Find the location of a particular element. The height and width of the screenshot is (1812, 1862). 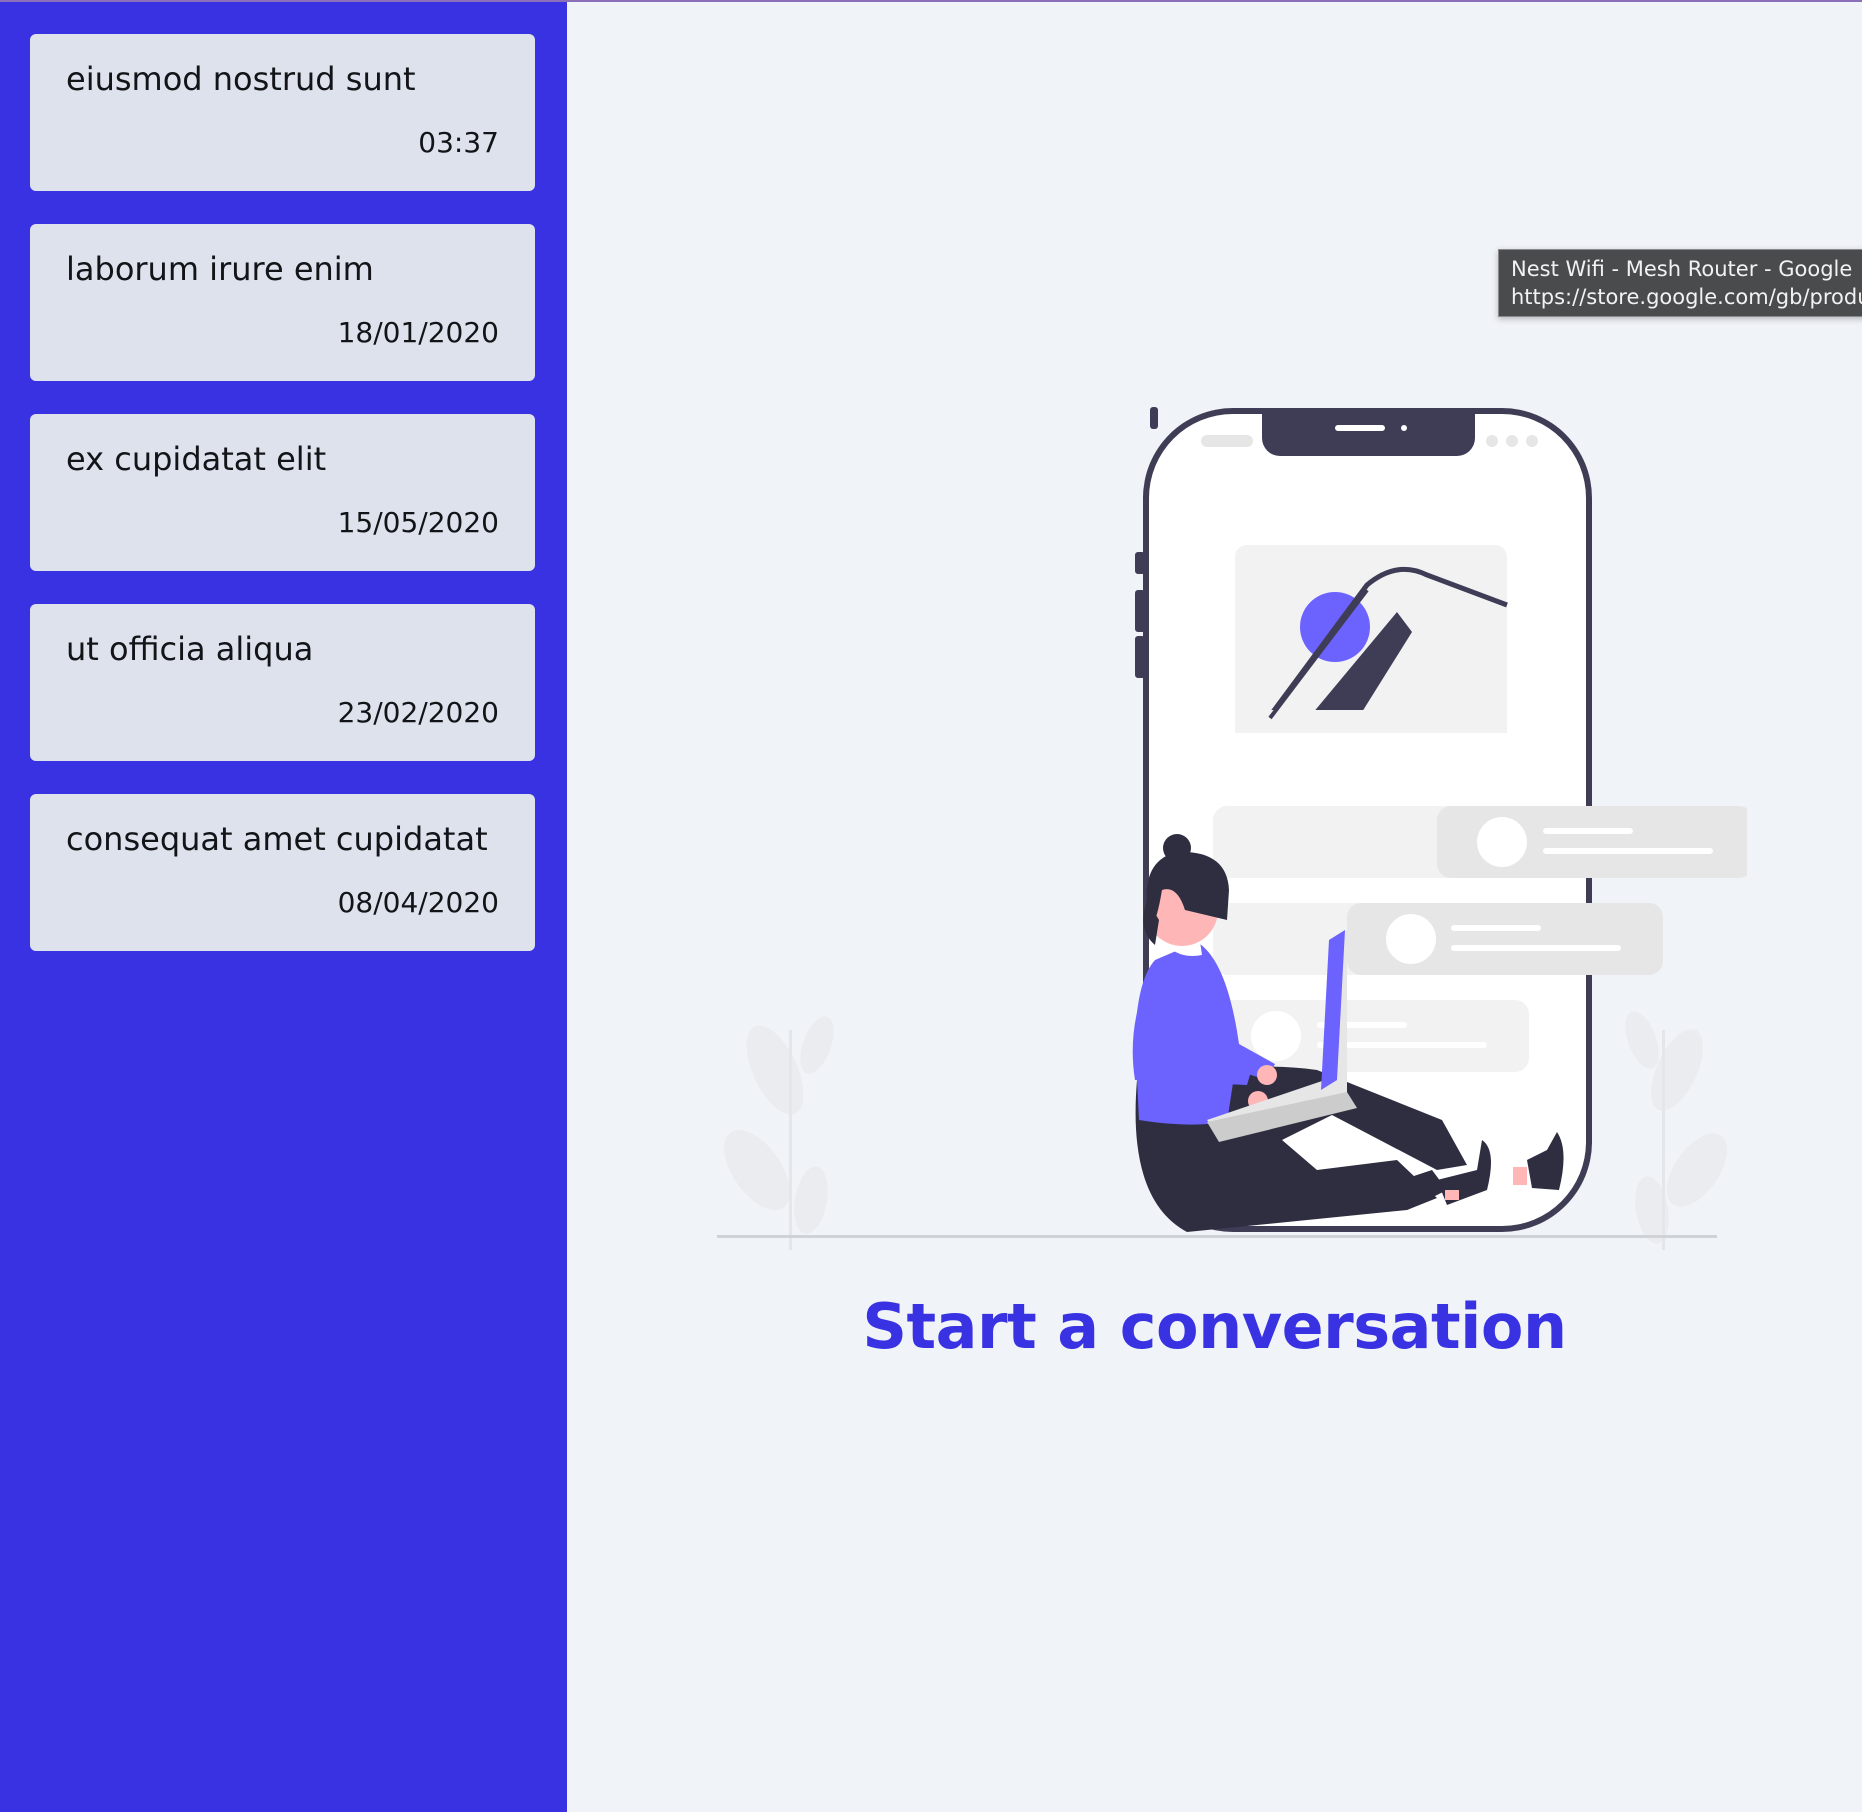

tooltip-url: https://store.google.com/gb/produ is located at coordinates (1686, 297).